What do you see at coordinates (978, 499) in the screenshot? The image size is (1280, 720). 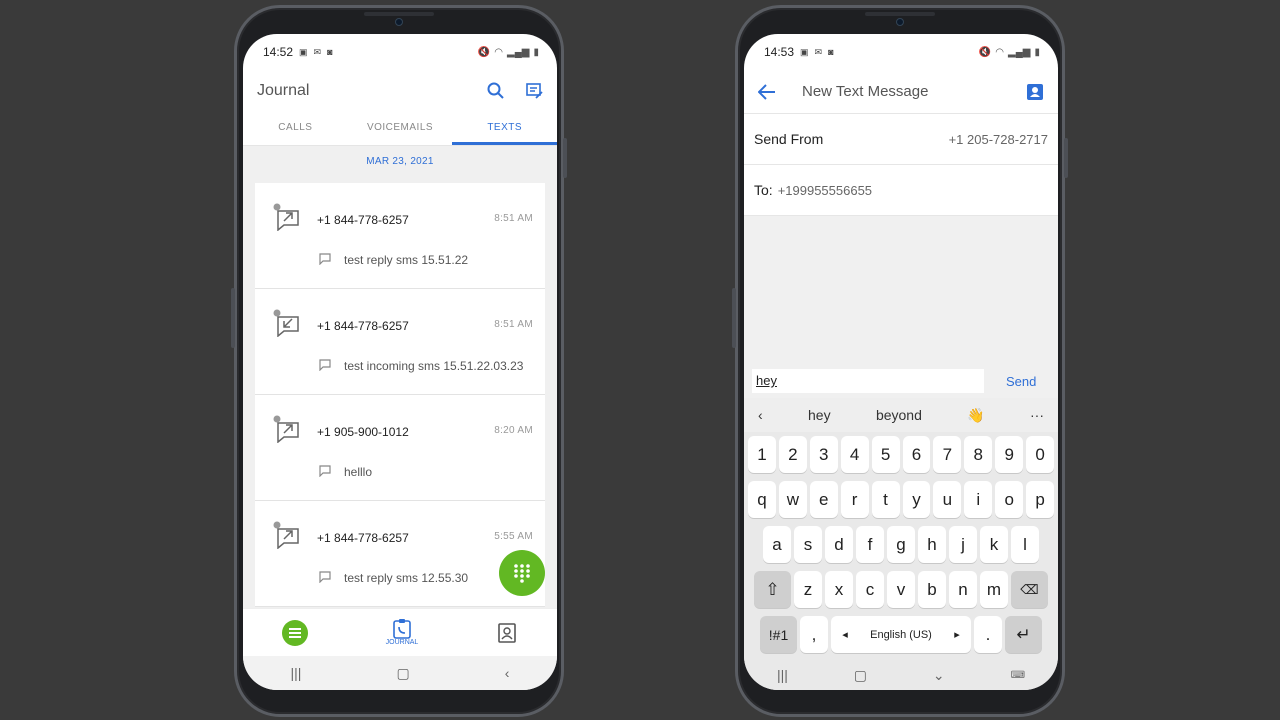 I see `key: i` at bounding box center [978, 499].